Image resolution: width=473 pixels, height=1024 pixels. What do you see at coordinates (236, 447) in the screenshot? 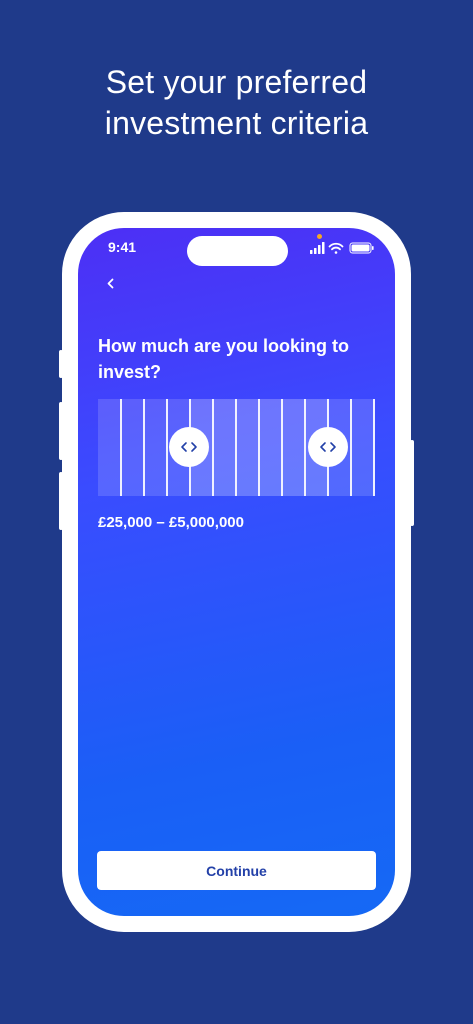
I see `investment-range-slider` at bounding box center [236, 447].